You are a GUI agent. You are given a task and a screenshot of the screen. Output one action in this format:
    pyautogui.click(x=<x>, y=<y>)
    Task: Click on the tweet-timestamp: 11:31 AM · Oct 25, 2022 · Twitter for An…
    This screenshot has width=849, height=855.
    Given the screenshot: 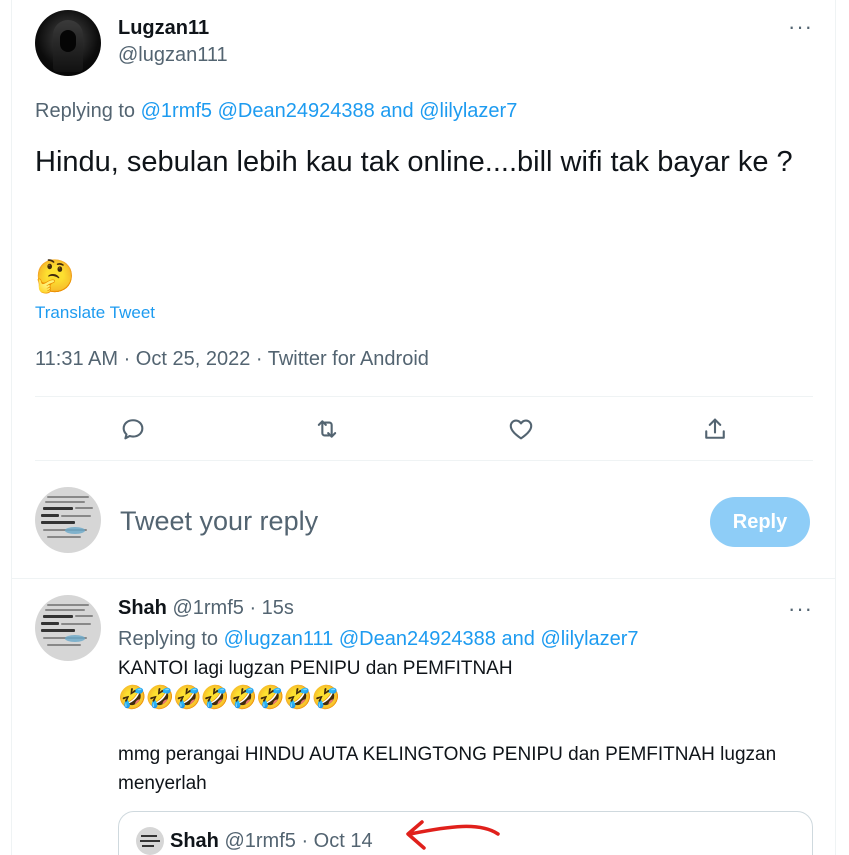 What is the action you would take?
    pyautogui.click(x=232, y=359)
    